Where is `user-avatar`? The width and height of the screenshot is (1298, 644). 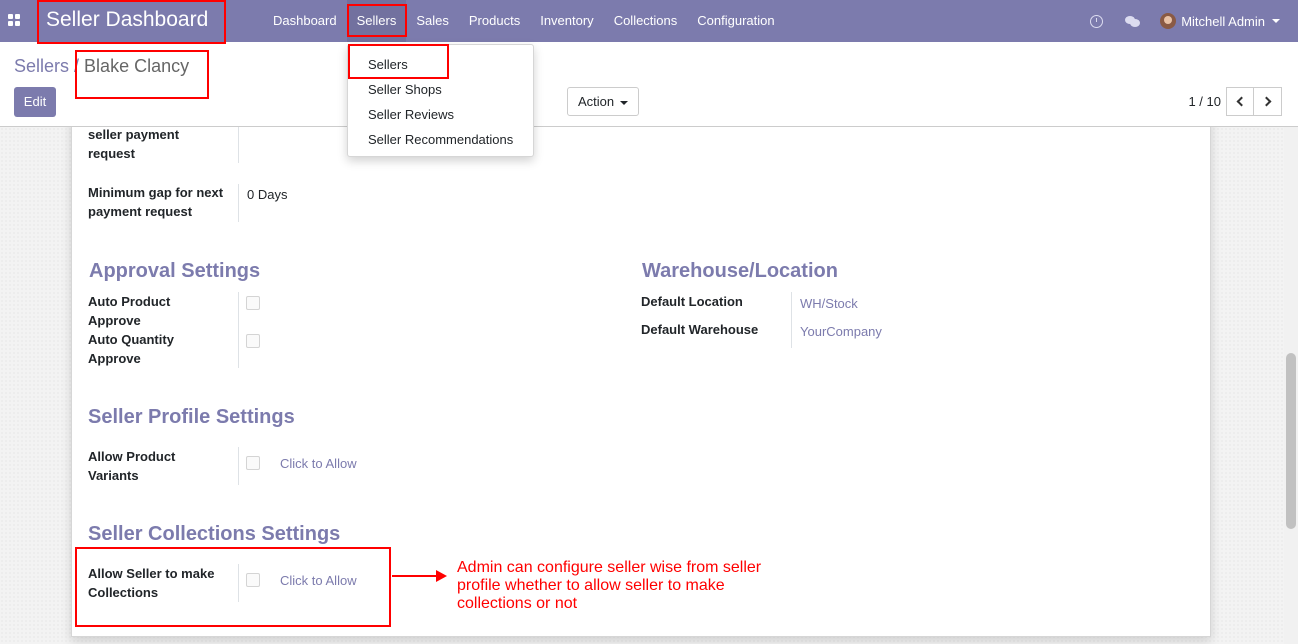 user-avatar is located at coordinates (1168, 21).